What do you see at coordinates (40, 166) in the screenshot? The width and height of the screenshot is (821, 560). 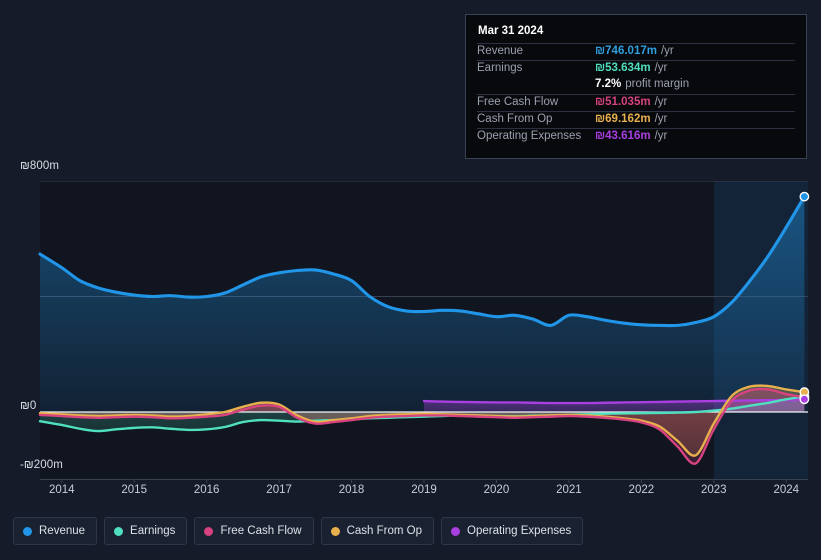 I see `y-axis-label-800m: ₪800m` at bounding box center [40, 166].